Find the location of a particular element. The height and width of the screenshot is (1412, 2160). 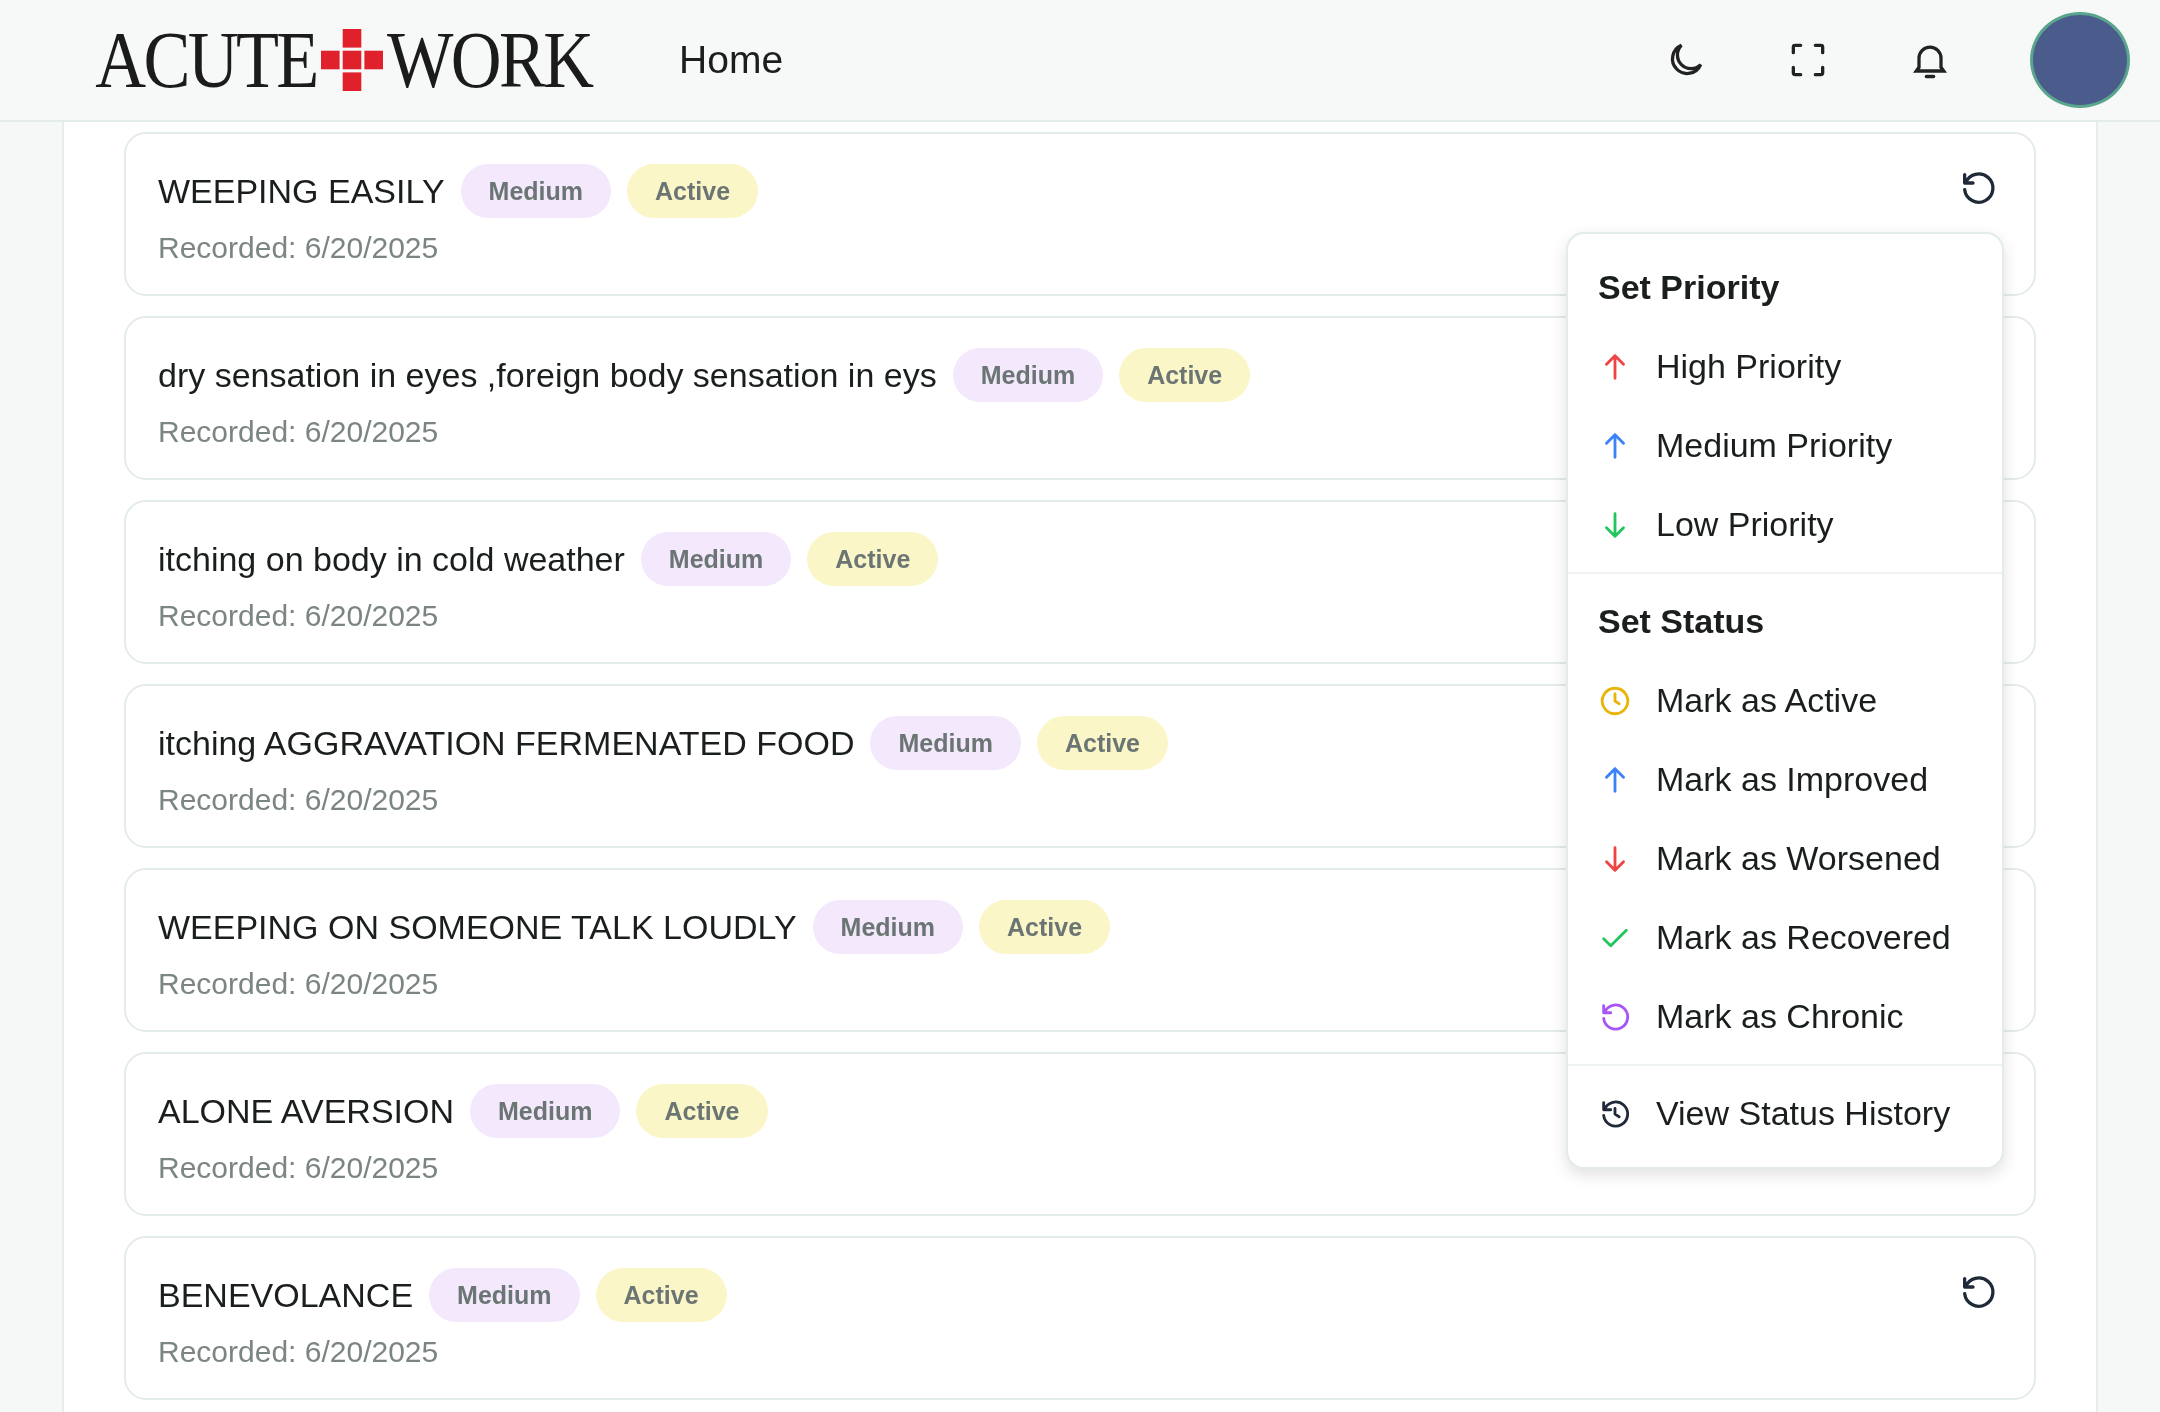

logo-text: WORK is located at coordinates (489, 60).